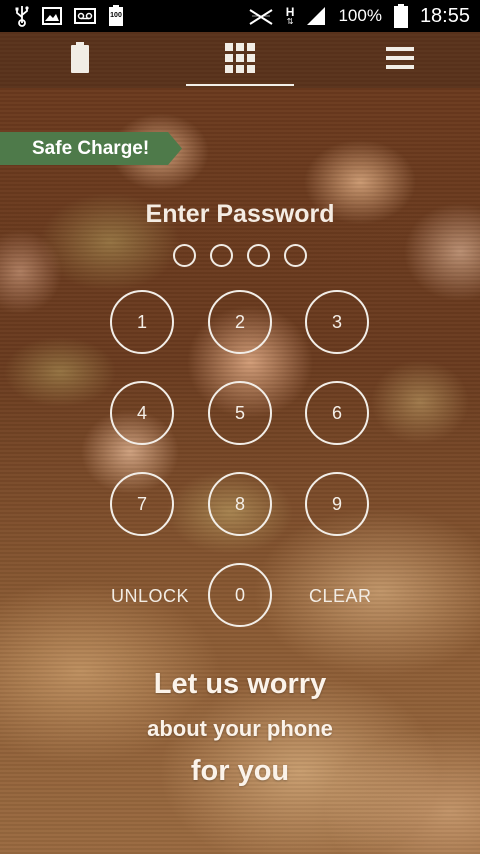 Image resolution: width=480 pixels, height=854 pixels. What do you see at coordinates (240, 771) in the screenshot?
I see `slogan-line-3: for you` at bounding box center [240, 771].